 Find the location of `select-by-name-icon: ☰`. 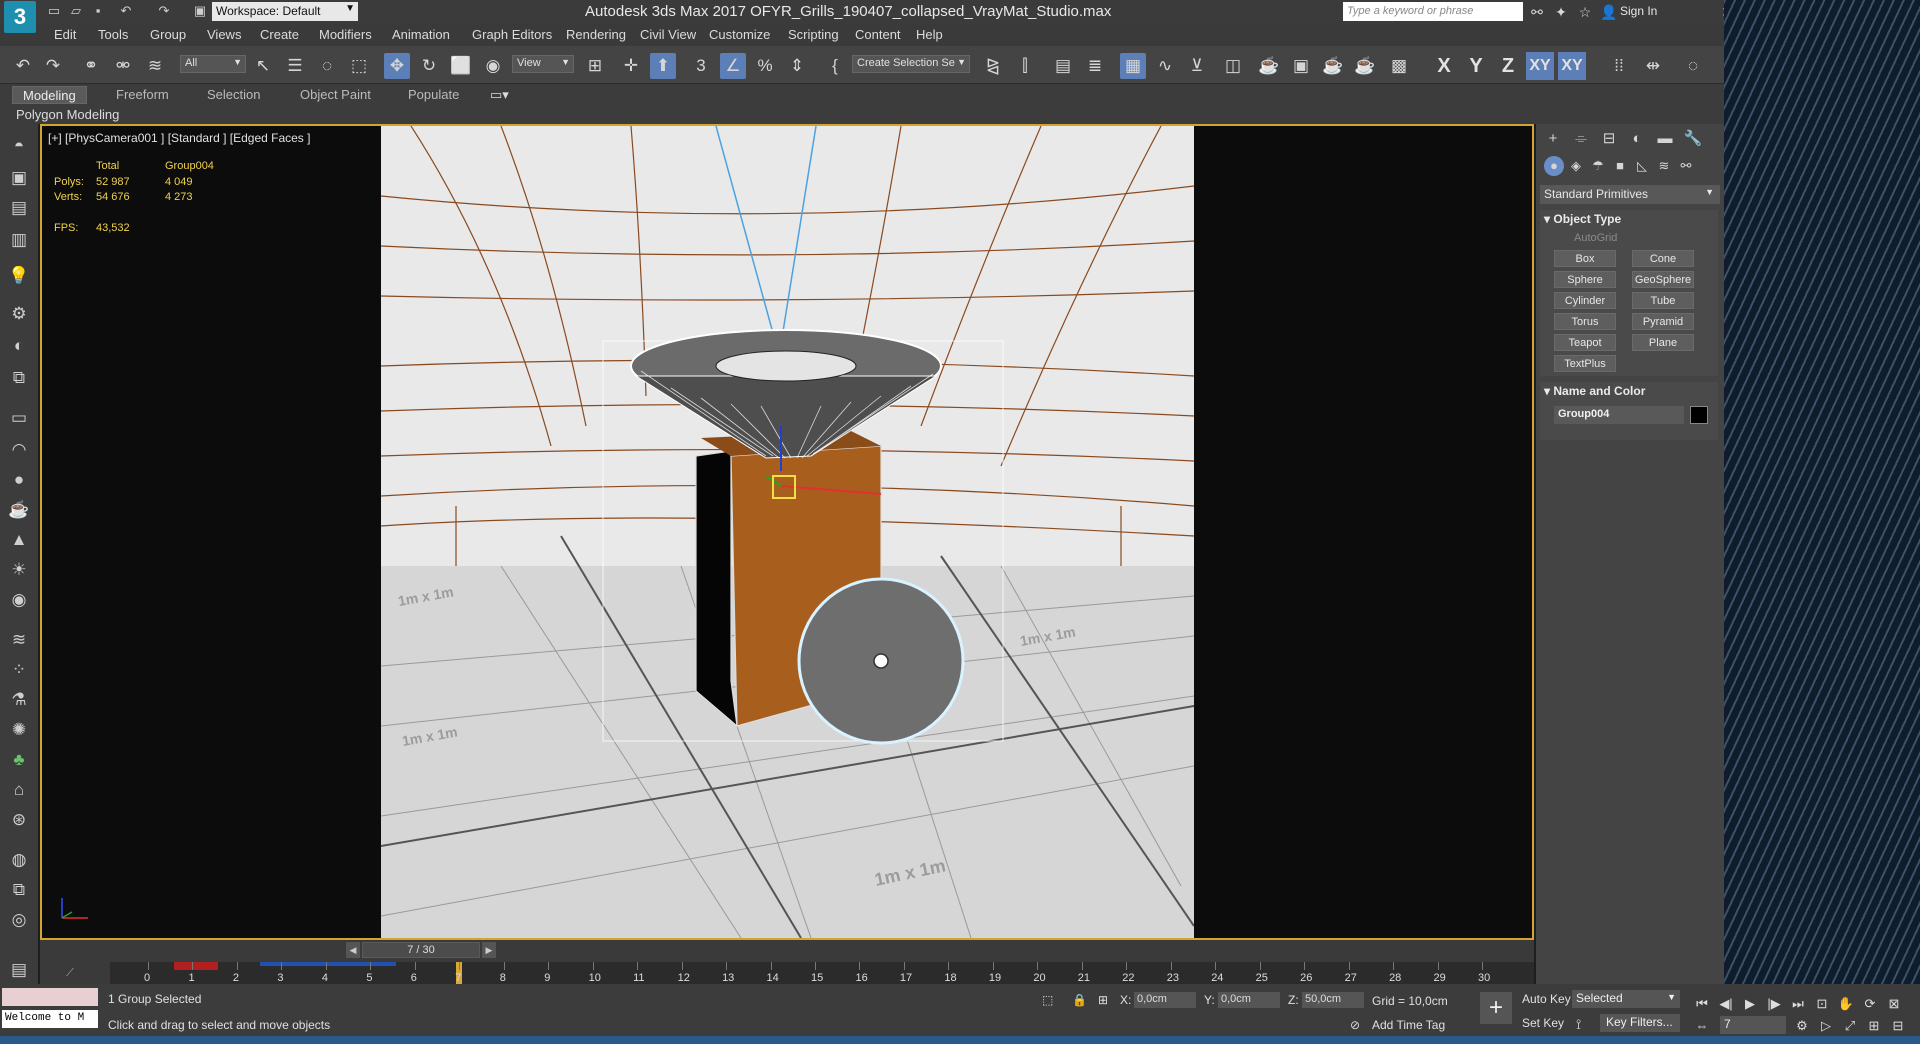

select-by-name-icon: ☰ is located at coordinates (295, 66).